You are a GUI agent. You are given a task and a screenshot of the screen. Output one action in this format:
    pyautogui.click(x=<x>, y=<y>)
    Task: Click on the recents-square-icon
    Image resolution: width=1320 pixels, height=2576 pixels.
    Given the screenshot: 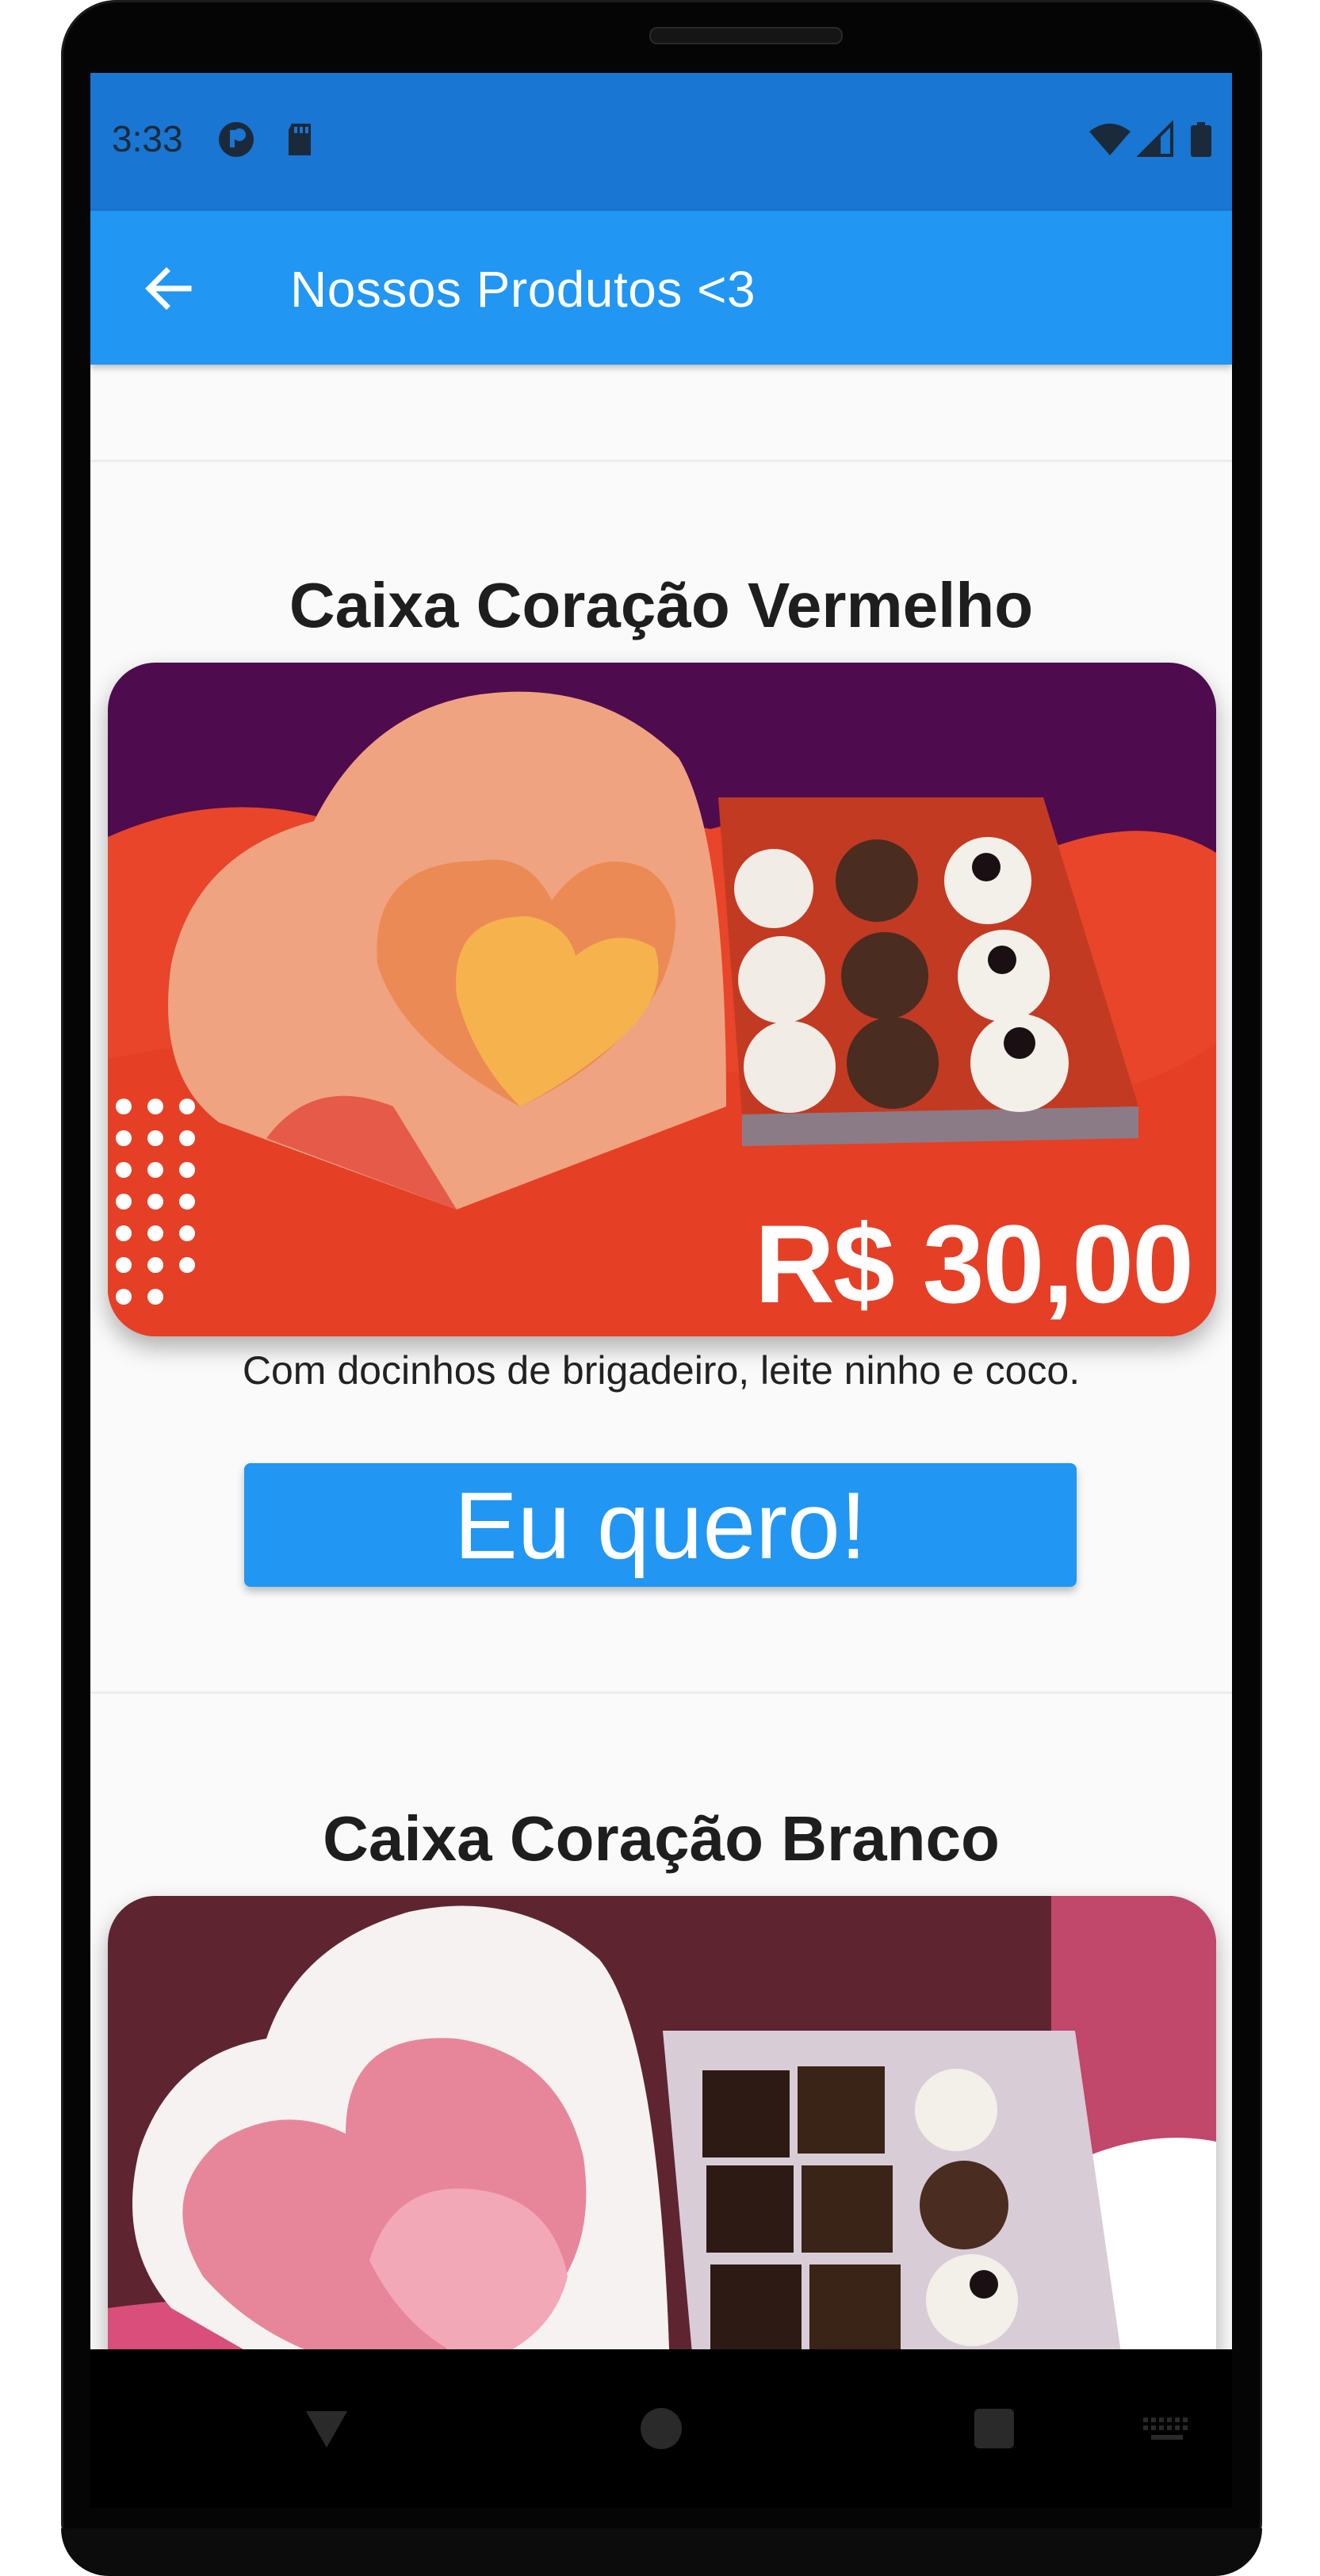 What is the action you would take?
    pyautogui.click(x=994, y=2428)
    